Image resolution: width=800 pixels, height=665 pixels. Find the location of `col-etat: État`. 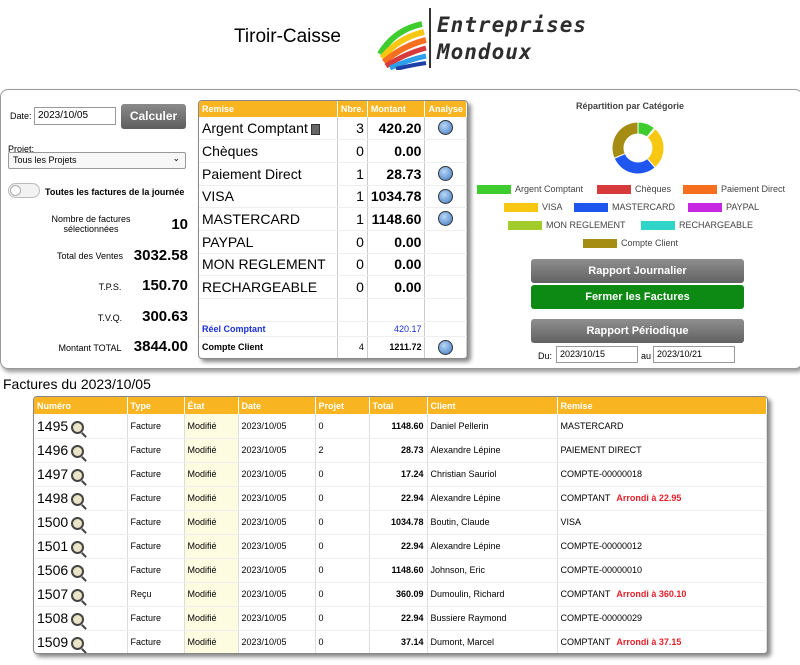

col-etat: État is located at coordinates (211, 405).